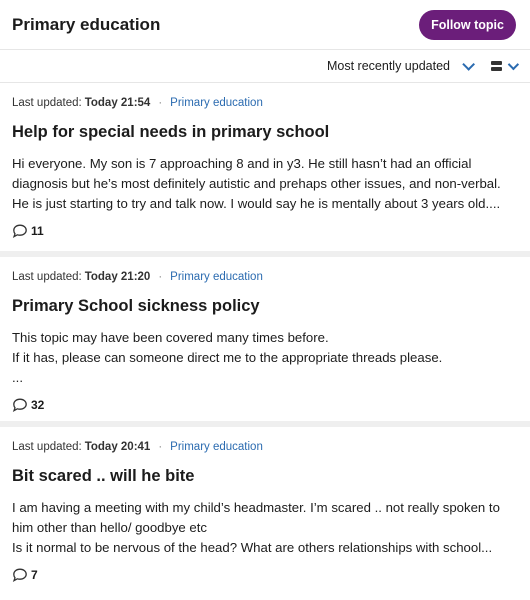  I want to click on updated-time: Today 20:41, so click(117, 447).